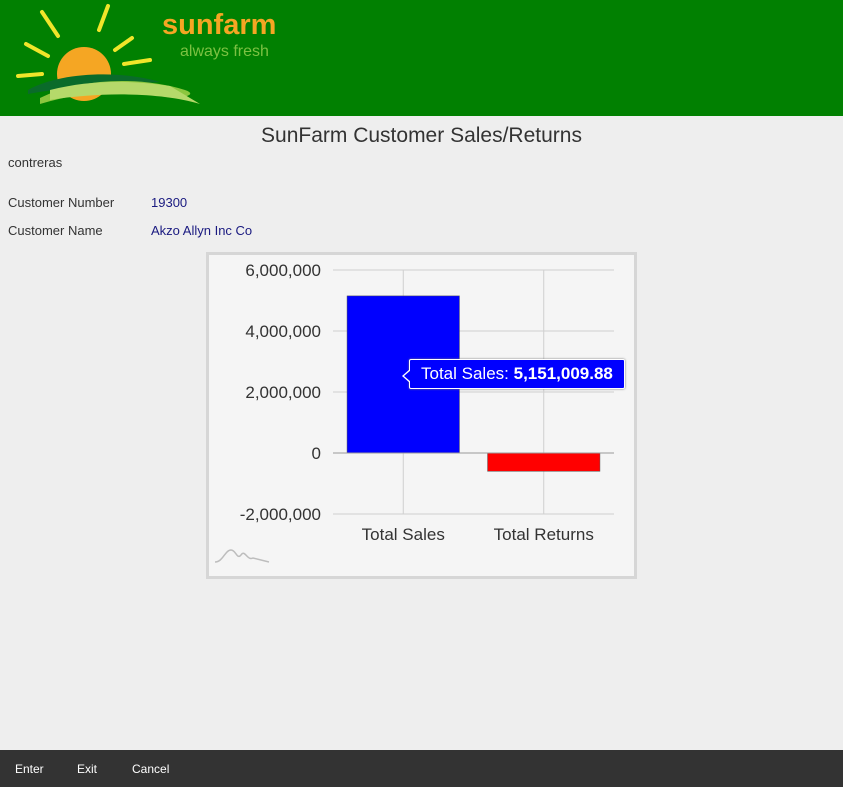 This screenshot has width=843, height=787. Describe the element at coordinates (421, 58) in the screenshot. I see `app-header: sunfarm always fresh` at that location.